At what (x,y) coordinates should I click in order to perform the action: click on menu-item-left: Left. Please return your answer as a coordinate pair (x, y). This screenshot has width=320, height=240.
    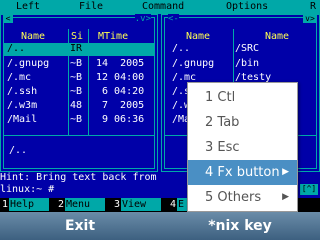
    Looking at the image, I should click on (28, 6).